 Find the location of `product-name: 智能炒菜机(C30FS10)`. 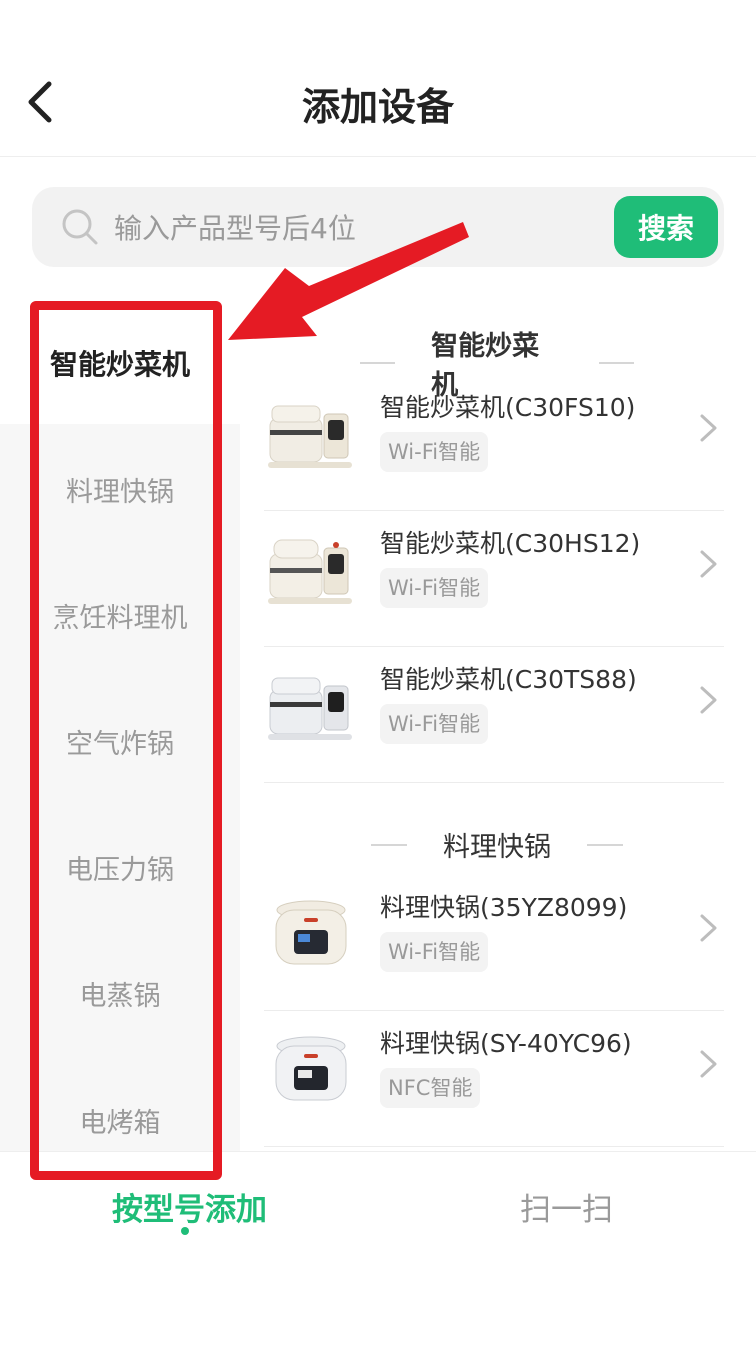

product-name: 智能炒菜机(C30FS10) is located at coordinates (508, 407).